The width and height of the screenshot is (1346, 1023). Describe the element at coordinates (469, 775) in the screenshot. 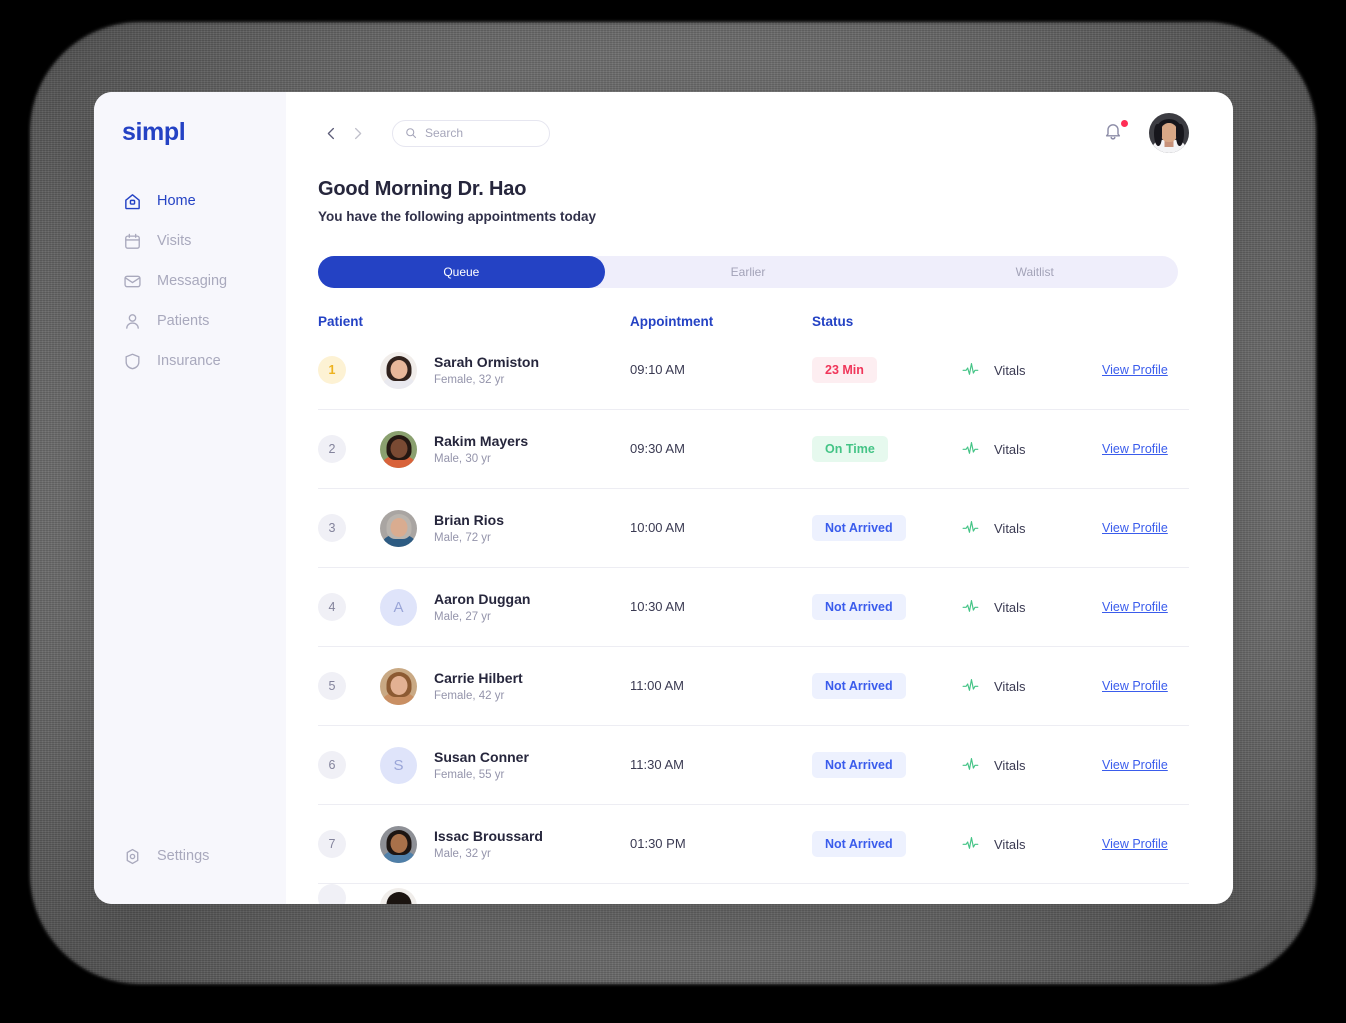

I see `patient-meta: Female, 55 yr` at that location.